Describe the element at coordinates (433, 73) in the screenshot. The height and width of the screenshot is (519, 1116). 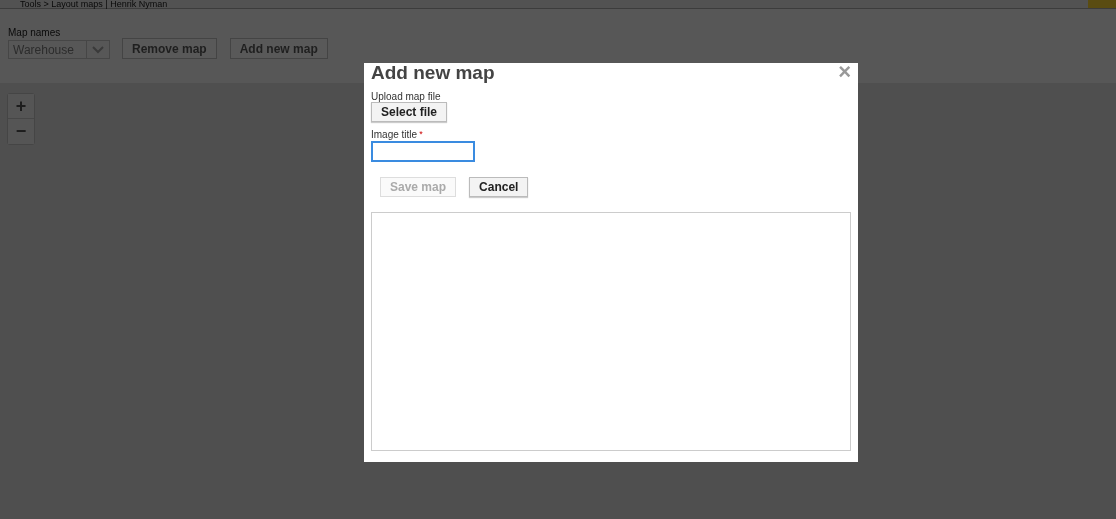
I see `dialog-title: Add new map` at that location.